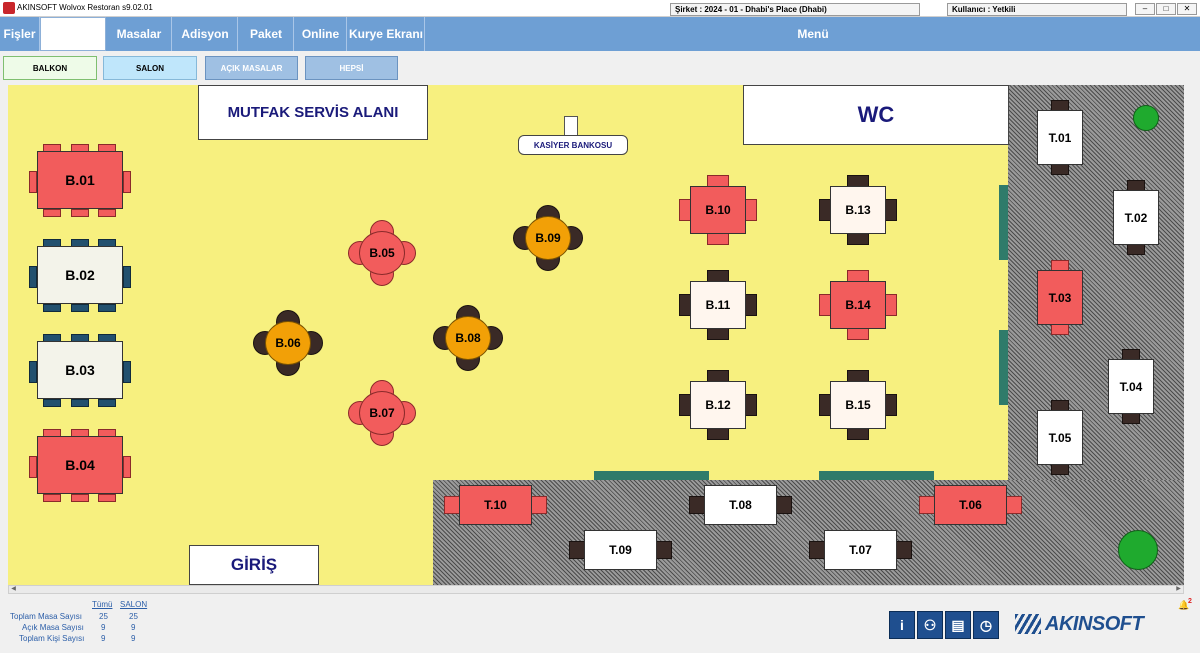 The image size is (1200, 653). What do you see at coordinates (52, 638) in the screenshot?
I see `stats-label-total-people: Toplam Kişi Sayısı` at bounding box center [52, 638].